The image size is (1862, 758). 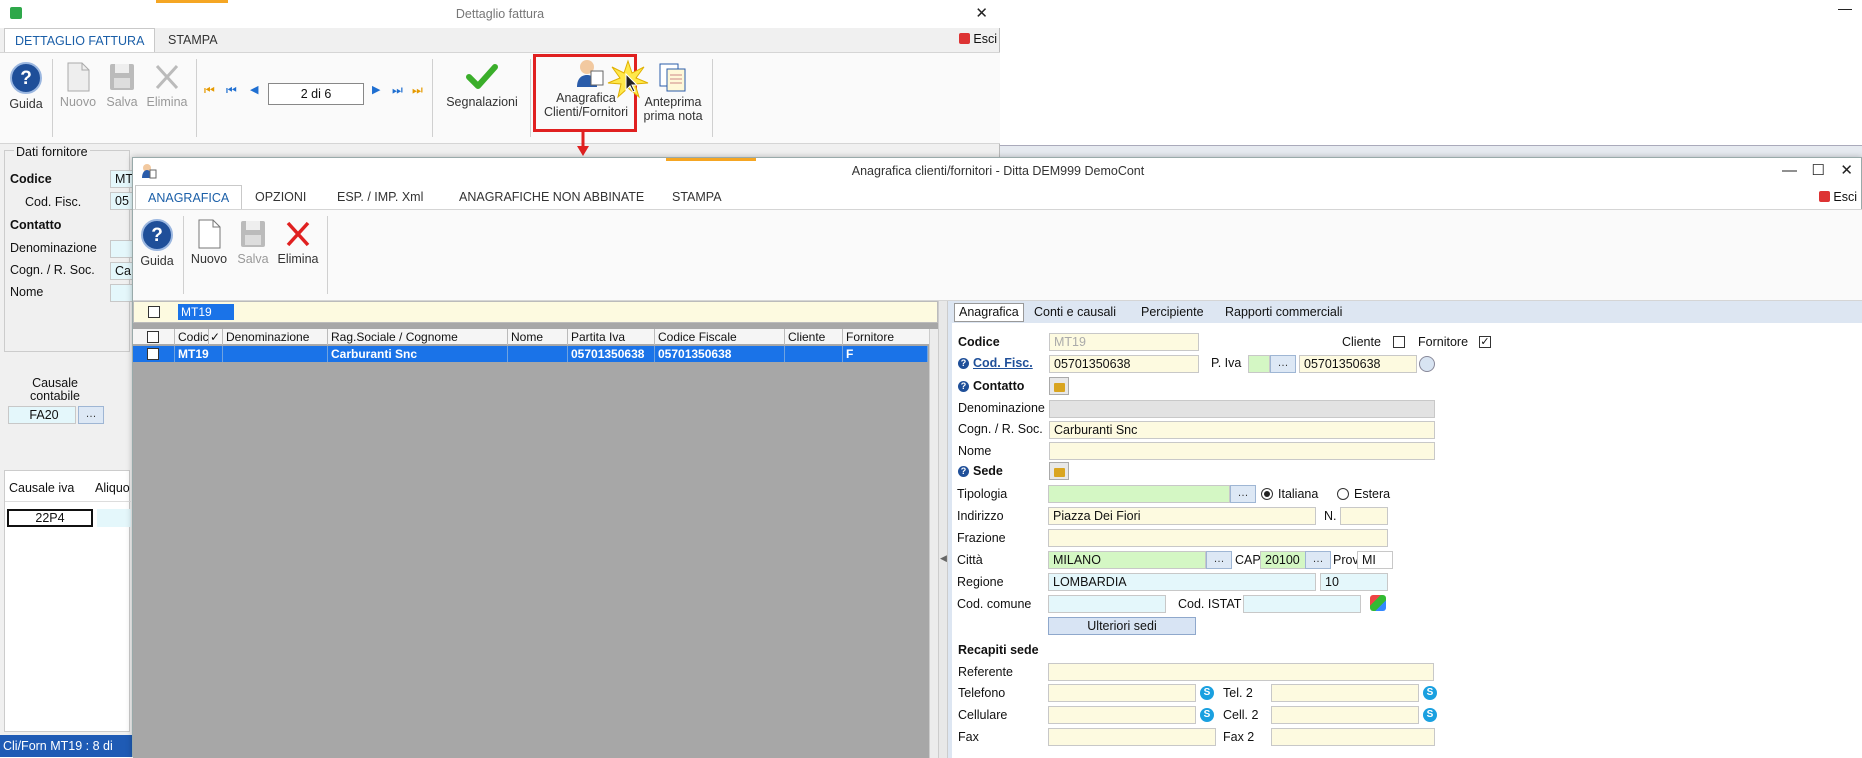 I want to click on codfisc-link: Cod. Fisc., so click(x=1003, y=363).